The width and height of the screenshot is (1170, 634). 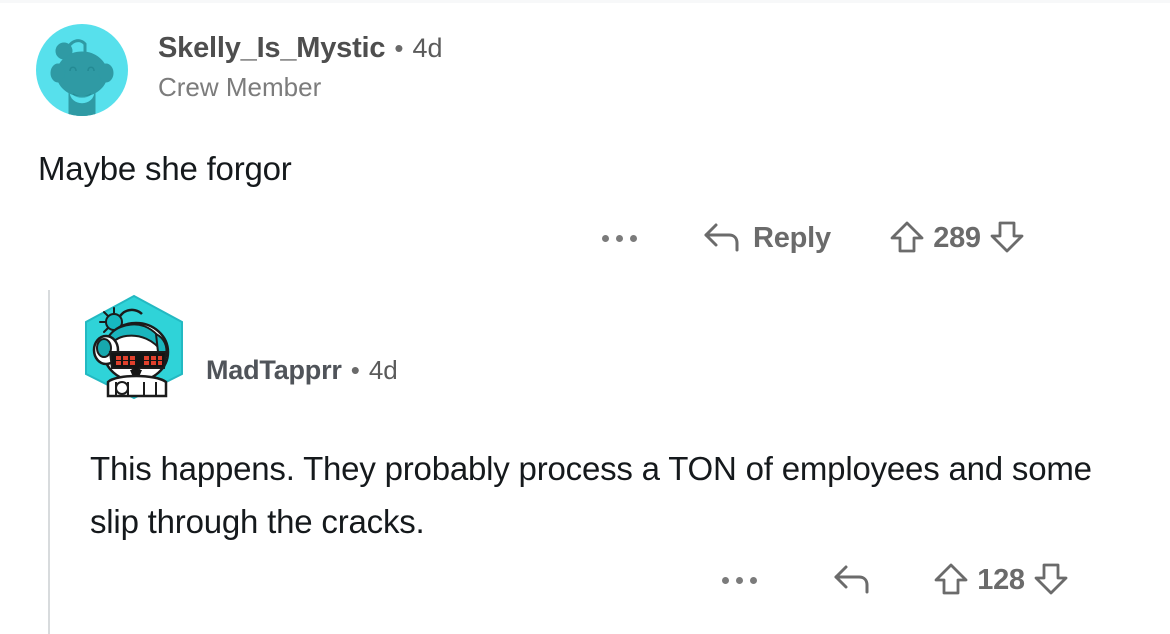 I want to click on author-line: Skelly_Is_Mystic • 4d, so click(x=300, y=48).